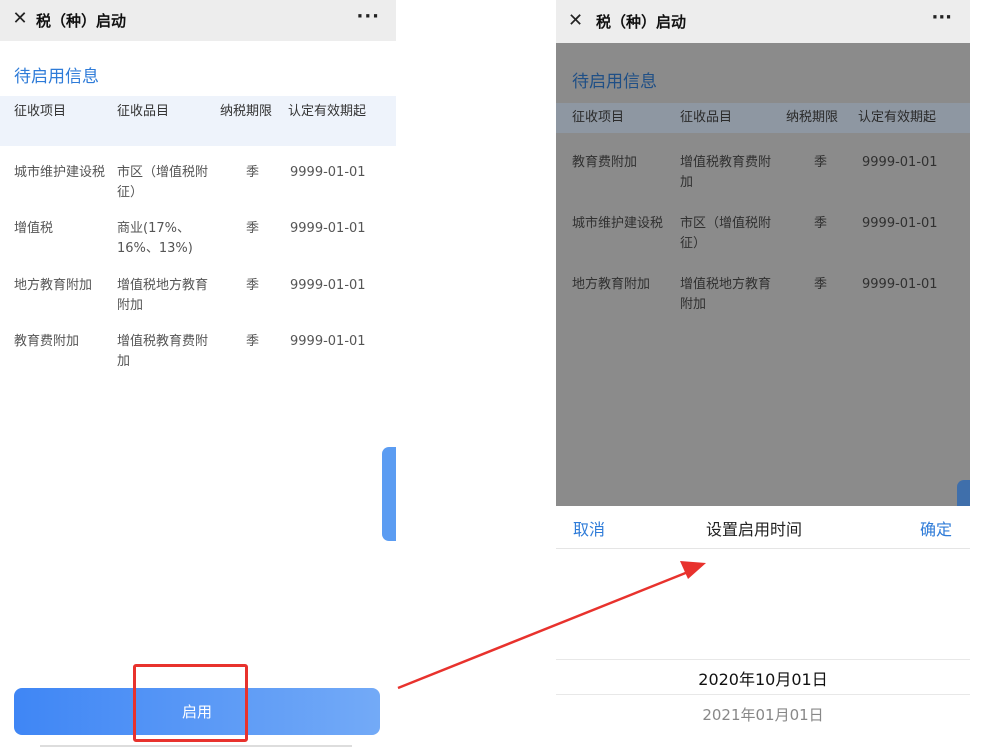  What do you see at coordinates (936, 528) in the screenshot?
I see `confirm-button: 确定` at bounding box center [936, 528].